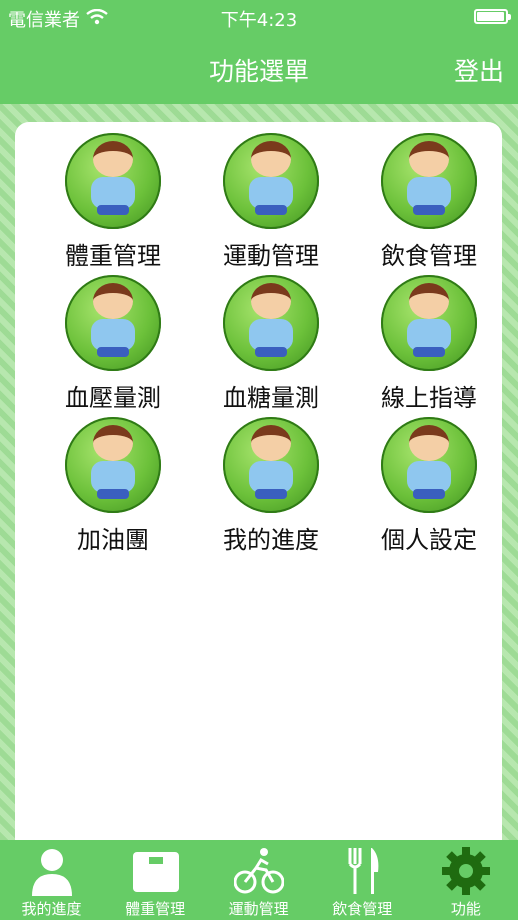 The image size is (518, 920). What do you see at coordinates (429, 398) in the screenshot?
I see `menu-item-label: 線上指導` at bounding box center [429, 398].